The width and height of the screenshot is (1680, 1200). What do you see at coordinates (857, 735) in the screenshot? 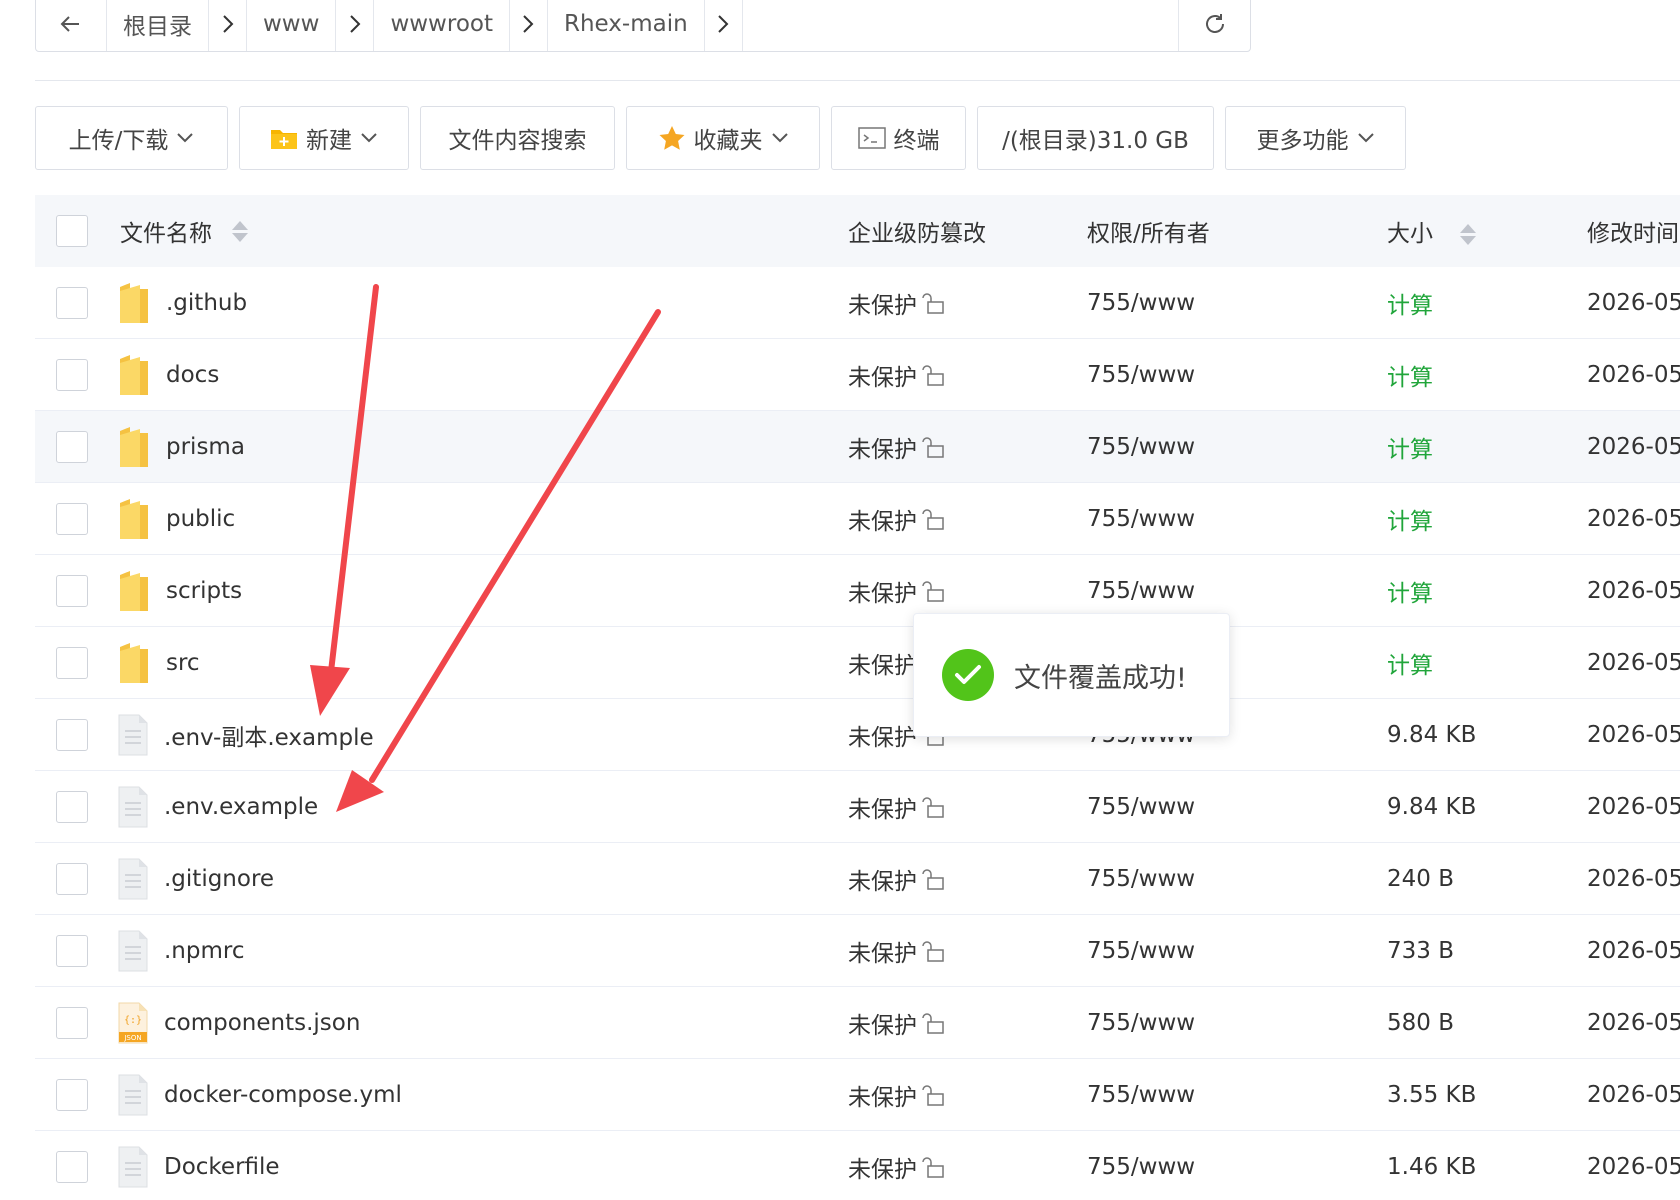
I see `table-row: .env-副本.example未保护755/www9.84 KB2026-05-` at bounding box center [857, 735].